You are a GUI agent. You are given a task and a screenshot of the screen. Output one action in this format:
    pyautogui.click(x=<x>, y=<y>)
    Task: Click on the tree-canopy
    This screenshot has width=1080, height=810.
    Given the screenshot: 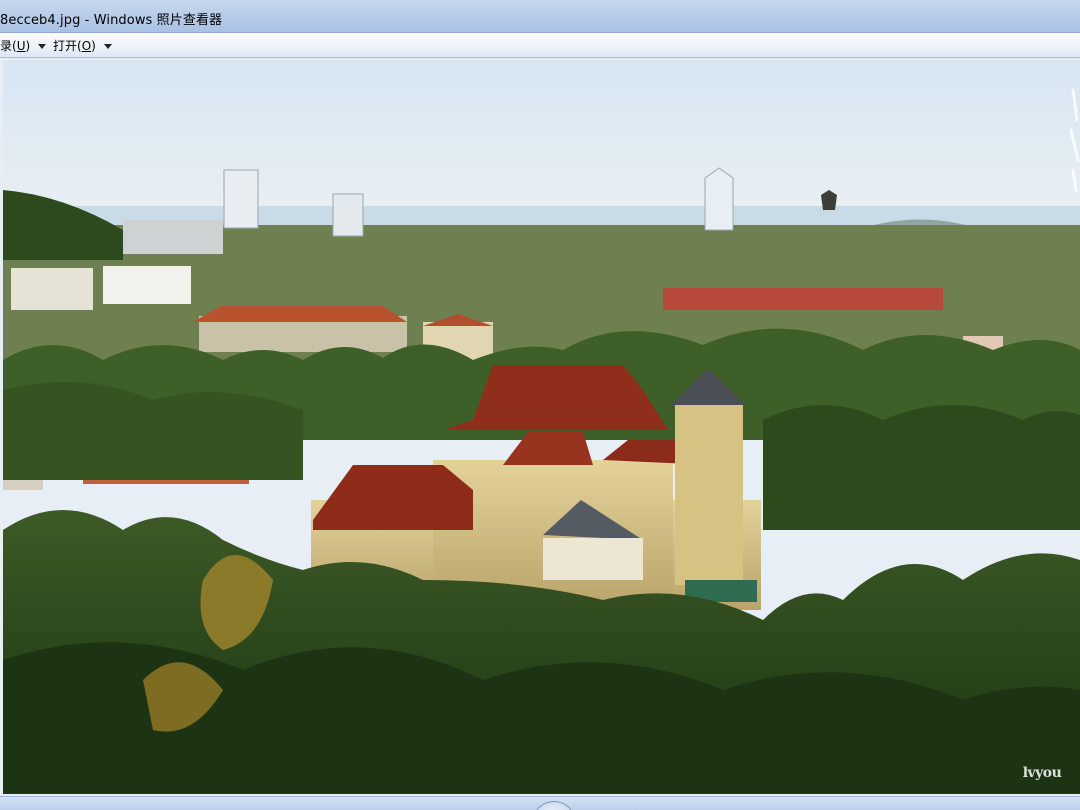 What is the action you would take?
    pyautogui.click(x=921, y=467)
    